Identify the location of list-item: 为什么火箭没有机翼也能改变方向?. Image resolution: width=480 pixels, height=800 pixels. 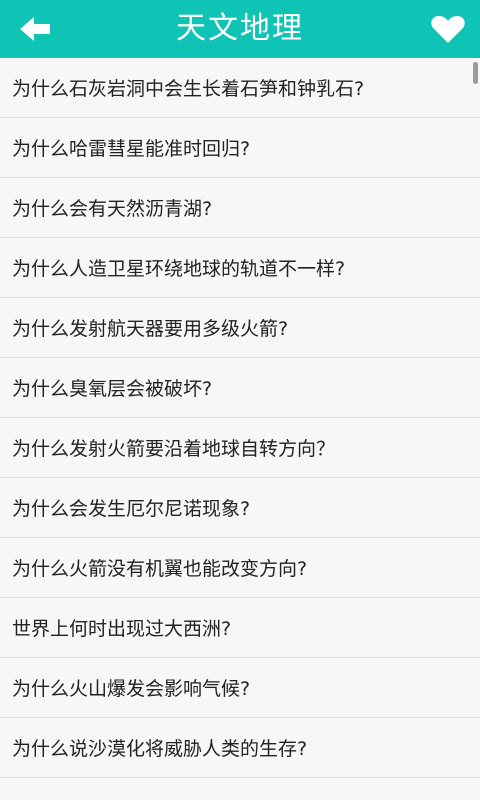
(240, 568).